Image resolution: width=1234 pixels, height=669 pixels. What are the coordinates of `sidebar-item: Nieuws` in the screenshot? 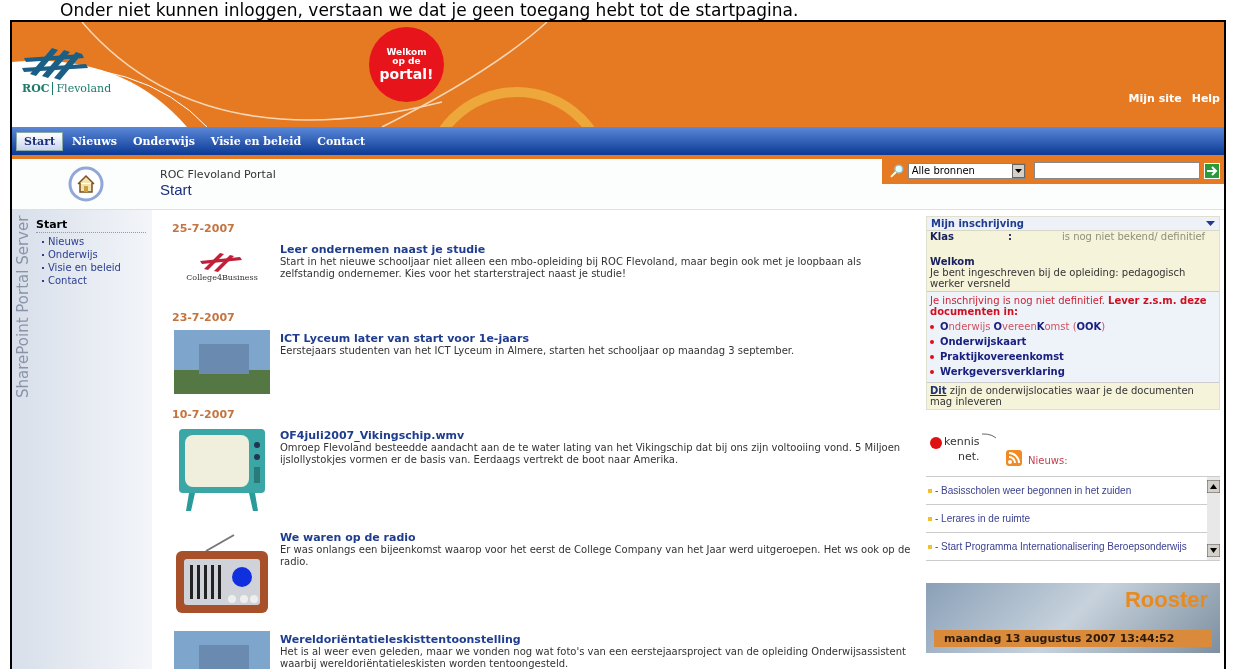 It's located at (91, 241).